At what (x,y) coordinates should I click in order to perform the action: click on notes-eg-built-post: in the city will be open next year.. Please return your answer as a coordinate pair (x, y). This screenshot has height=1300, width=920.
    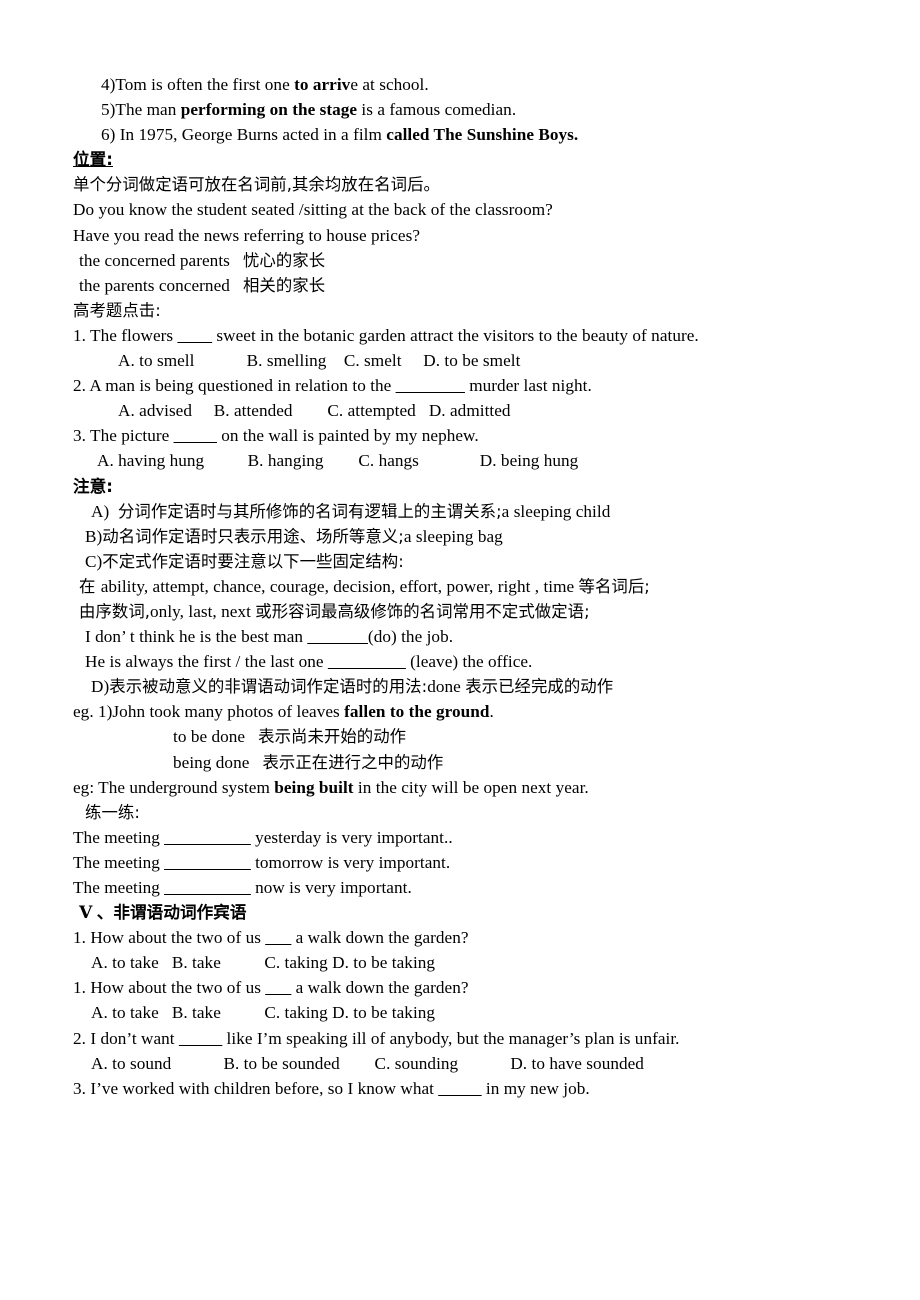
    Looking at the image, I should click on (471, 787).